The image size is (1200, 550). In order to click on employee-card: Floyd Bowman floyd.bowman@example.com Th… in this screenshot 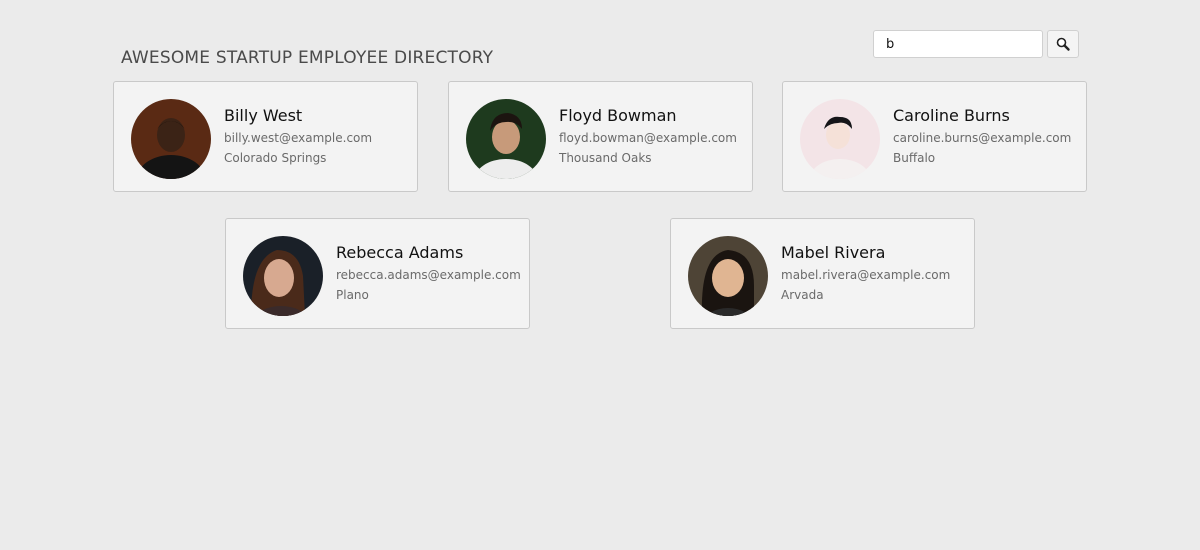, I will do `click(600, 136)`.